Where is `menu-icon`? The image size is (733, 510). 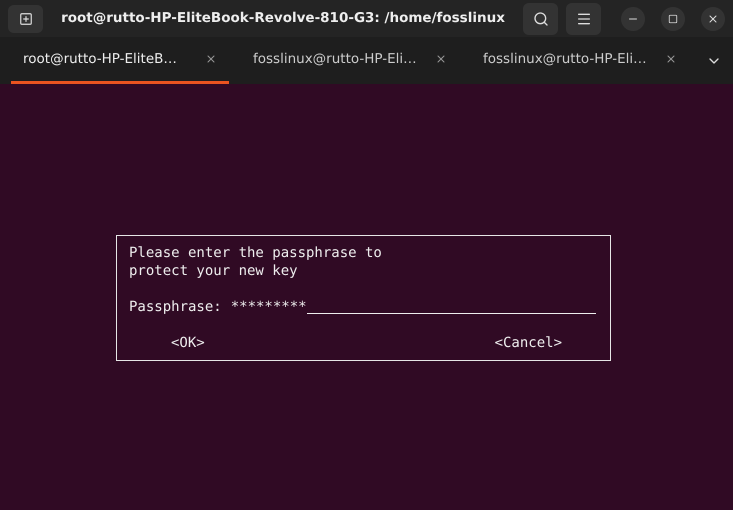 menu-icon is located at coordinates (584, 18).